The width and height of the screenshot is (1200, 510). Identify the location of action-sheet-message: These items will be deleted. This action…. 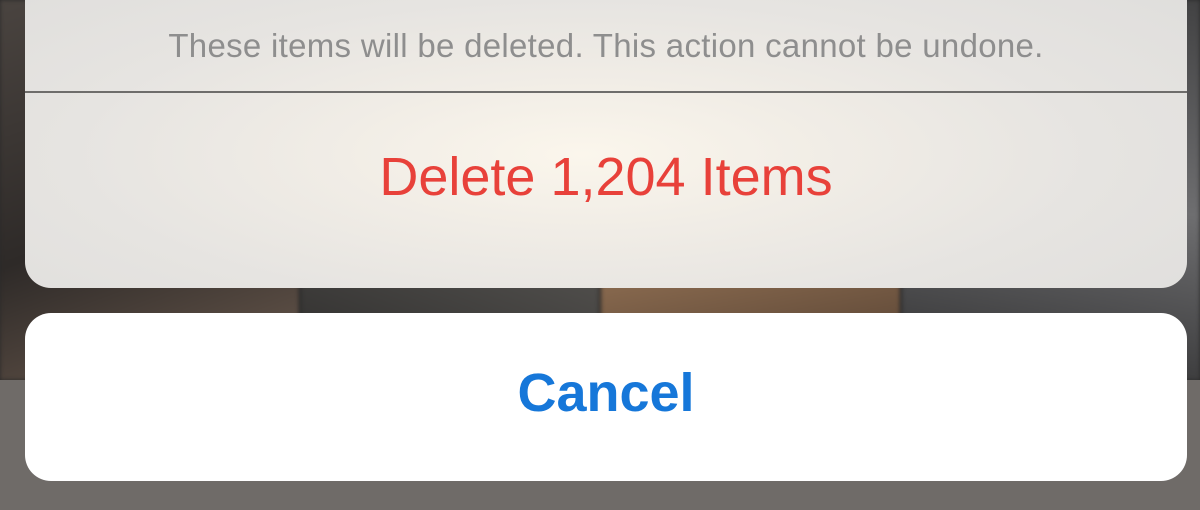
(606, 45).